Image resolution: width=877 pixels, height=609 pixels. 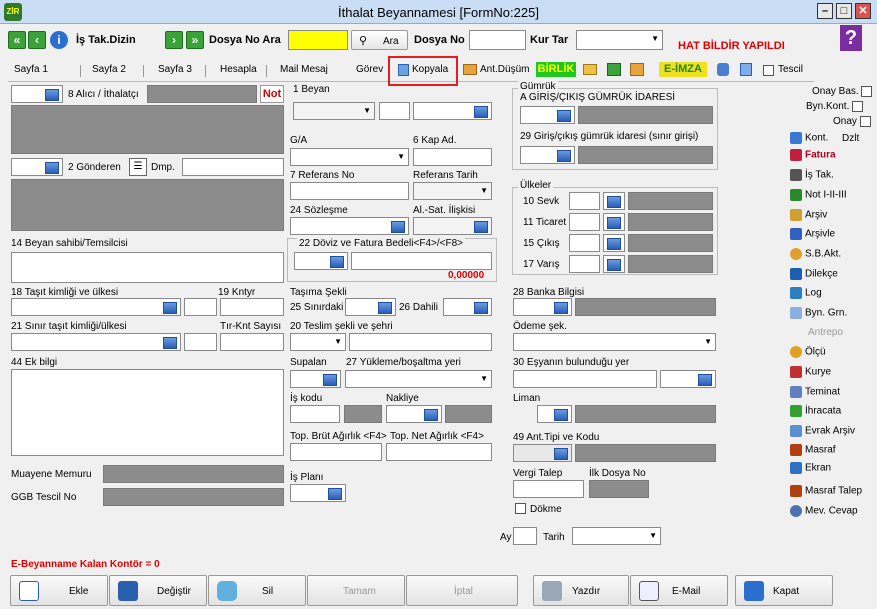 What do you see at coordinates (37, 167) in the screenshot?
I see `gonderen-picker` at bounding box center [37, 167].